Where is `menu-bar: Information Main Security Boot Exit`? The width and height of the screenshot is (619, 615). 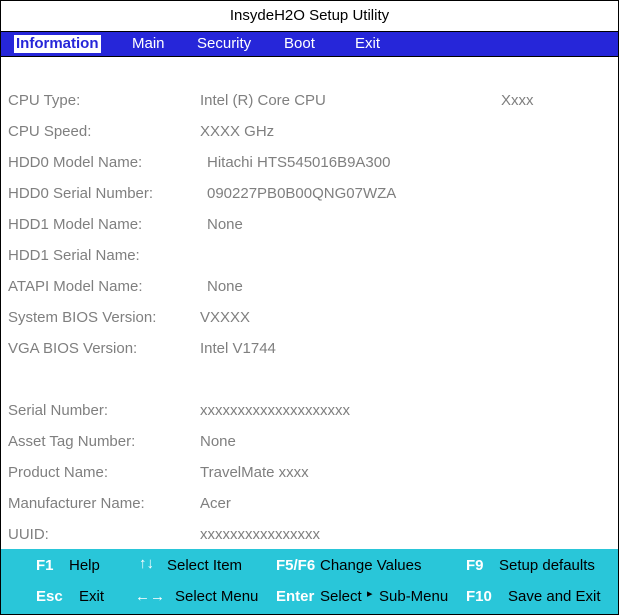 menu-bar: Information Main Security Boot Exit is located at coordinates (309, 44).